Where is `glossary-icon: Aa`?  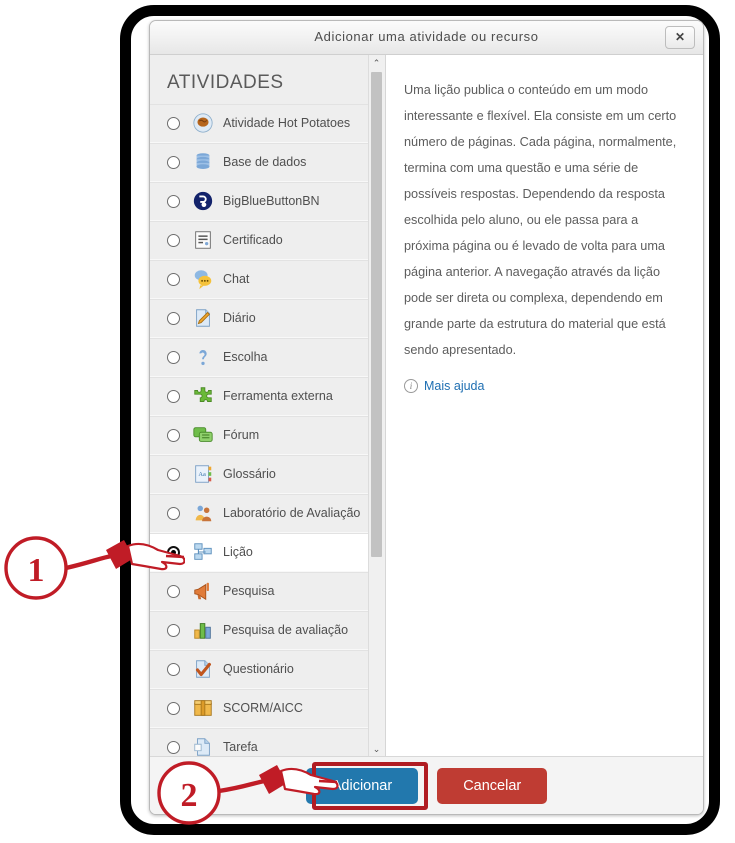 glossary-icon: Aa is located at coordinates (203, 474).